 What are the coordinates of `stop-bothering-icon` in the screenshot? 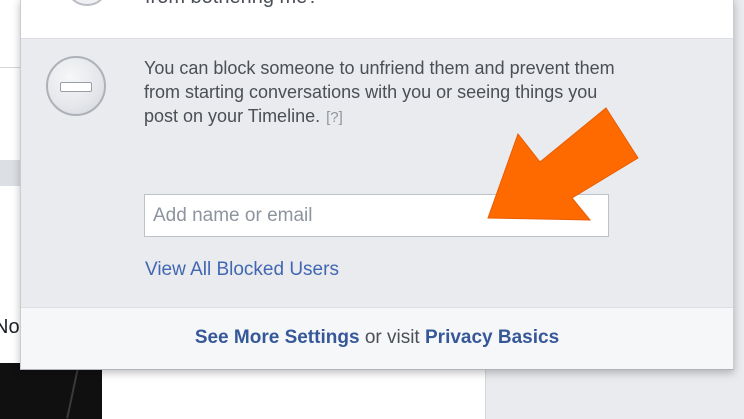 It's located at (87, 3).